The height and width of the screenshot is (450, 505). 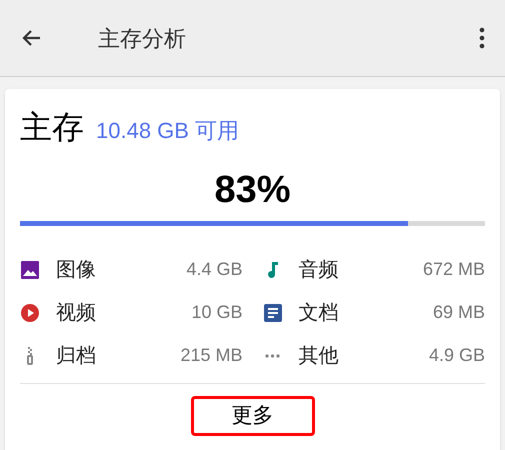 I want to click on available-space: 10.48 GB 可用, so click(x=168, y=131).